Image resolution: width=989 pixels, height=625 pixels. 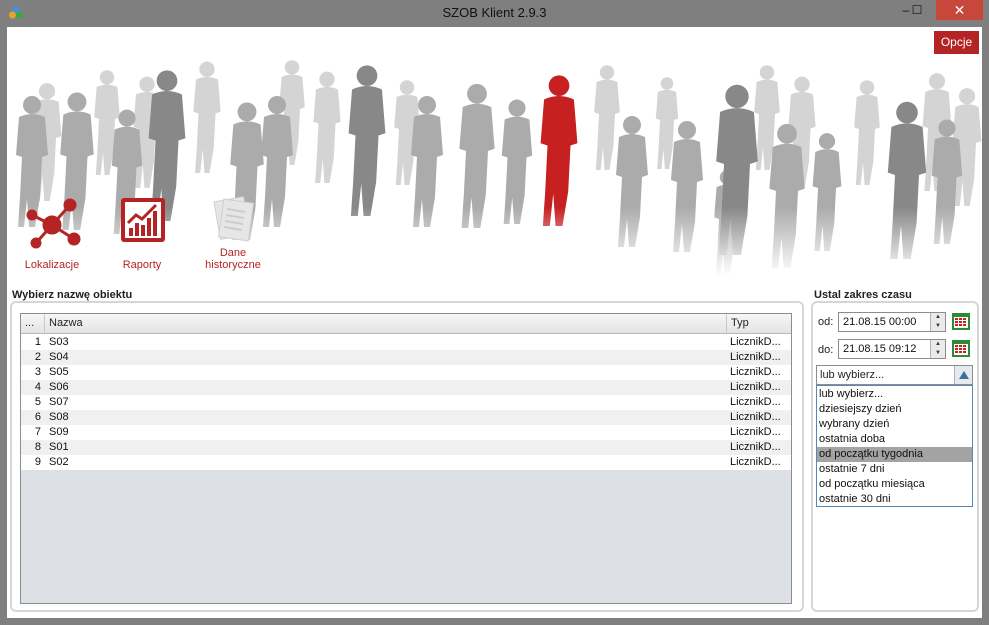 What do you see at coordinates (142, 265) in the screenshot?
I see `toolbar-label-raporty: Raporty` at bounding box center [142, 265].